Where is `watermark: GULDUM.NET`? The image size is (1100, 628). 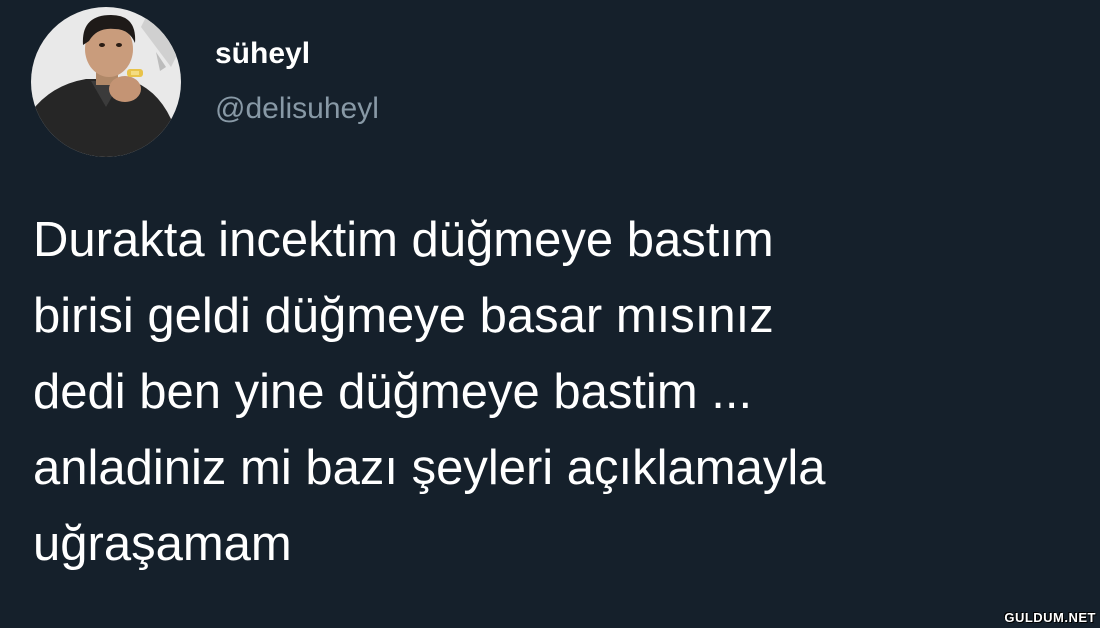 watermark: GULDUM.NET is located at coordinates (1050, 617).